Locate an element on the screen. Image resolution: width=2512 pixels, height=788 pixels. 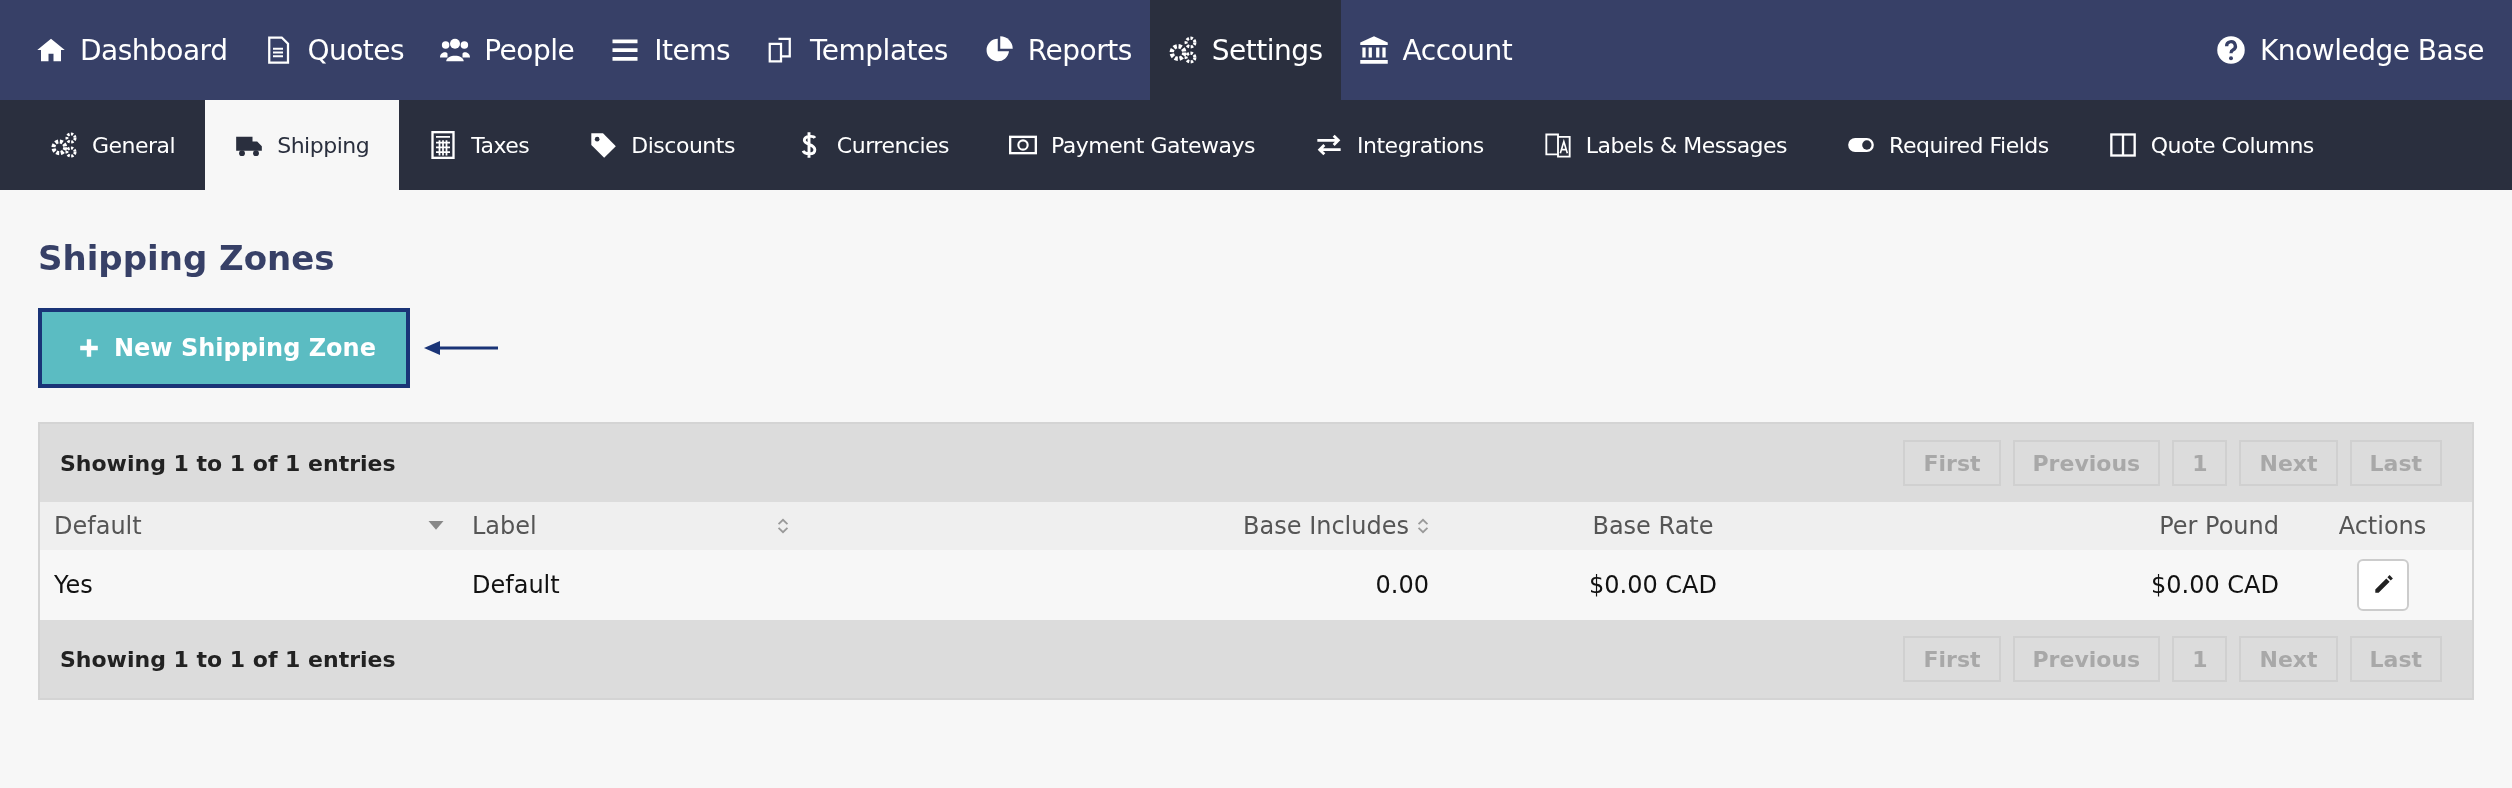
main-menu-tab: Dashboard is located at coordinates (132, 50).